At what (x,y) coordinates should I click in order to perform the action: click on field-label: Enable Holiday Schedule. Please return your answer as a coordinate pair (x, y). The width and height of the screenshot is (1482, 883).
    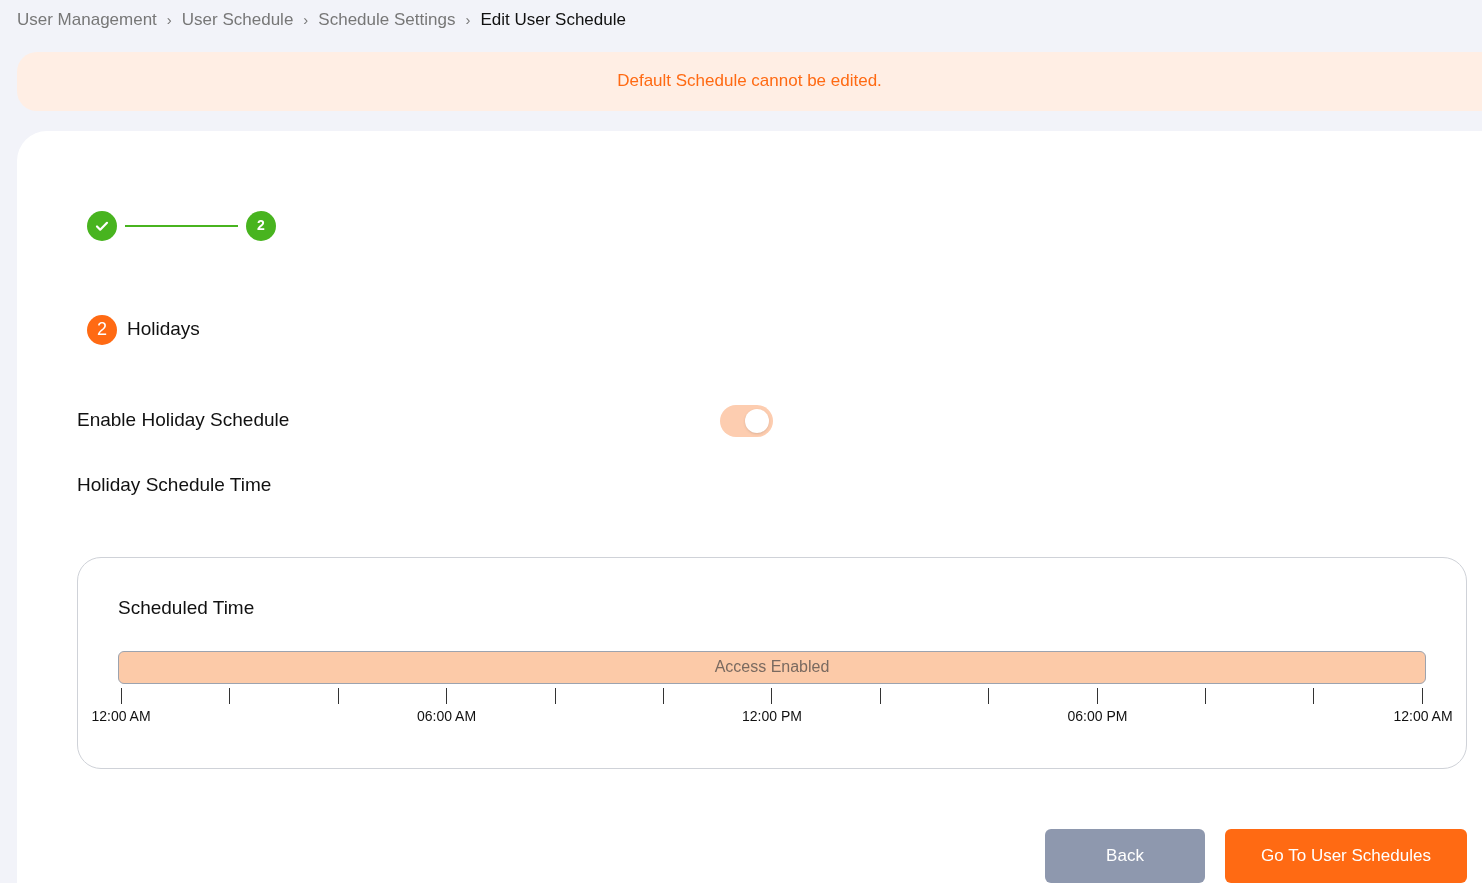
    Looking at the image, I should click on (184, 420).